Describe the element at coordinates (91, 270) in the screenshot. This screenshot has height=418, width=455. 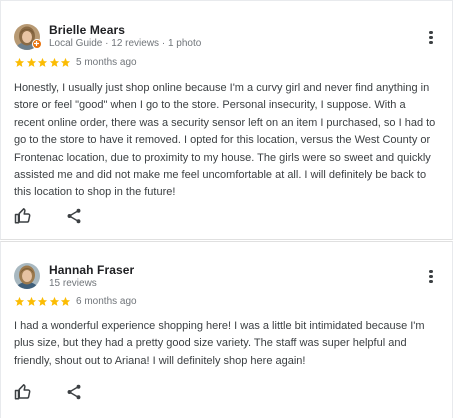
I see `reviewer-name: Hannah Fraser` at that location.